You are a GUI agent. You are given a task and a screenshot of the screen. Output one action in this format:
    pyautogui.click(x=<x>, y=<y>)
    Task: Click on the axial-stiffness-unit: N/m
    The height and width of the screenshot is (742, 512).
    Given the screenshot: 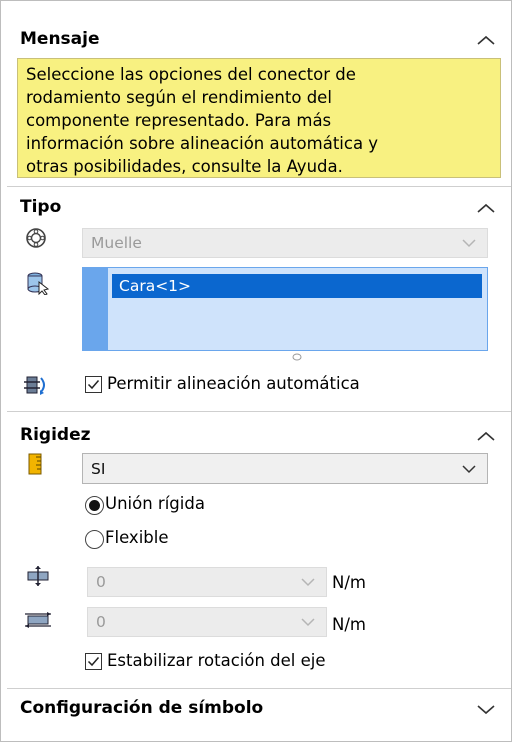 What is the action you would take?
    pyautogui.click(x=349, y=582)
    